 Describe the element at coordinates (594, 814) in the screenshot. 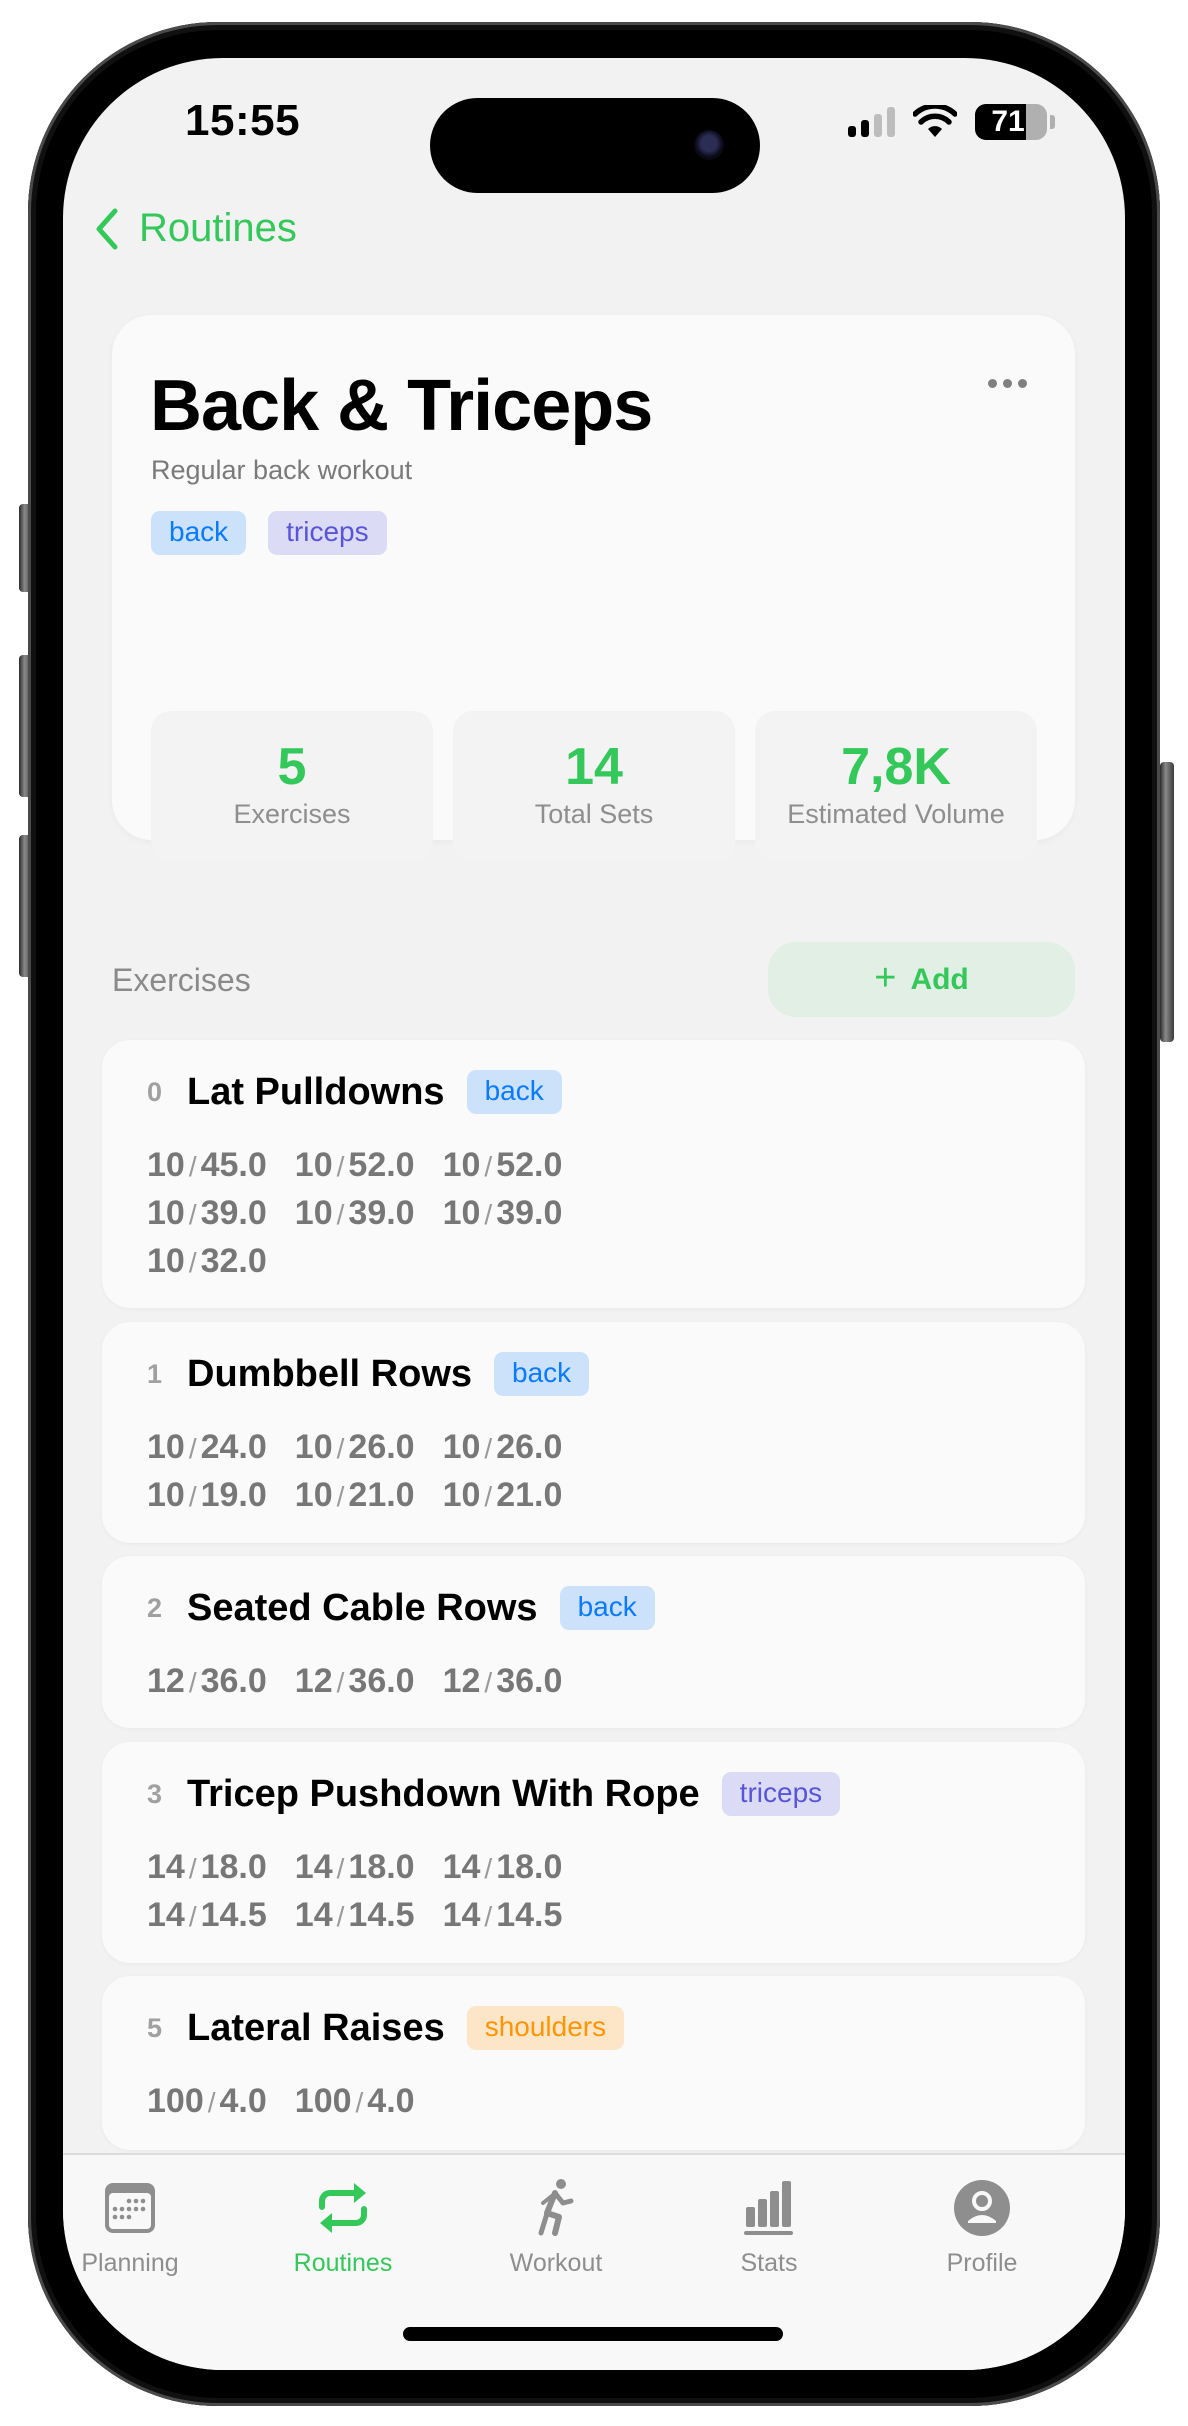

I see `stat-label: Total Sets` at that location.